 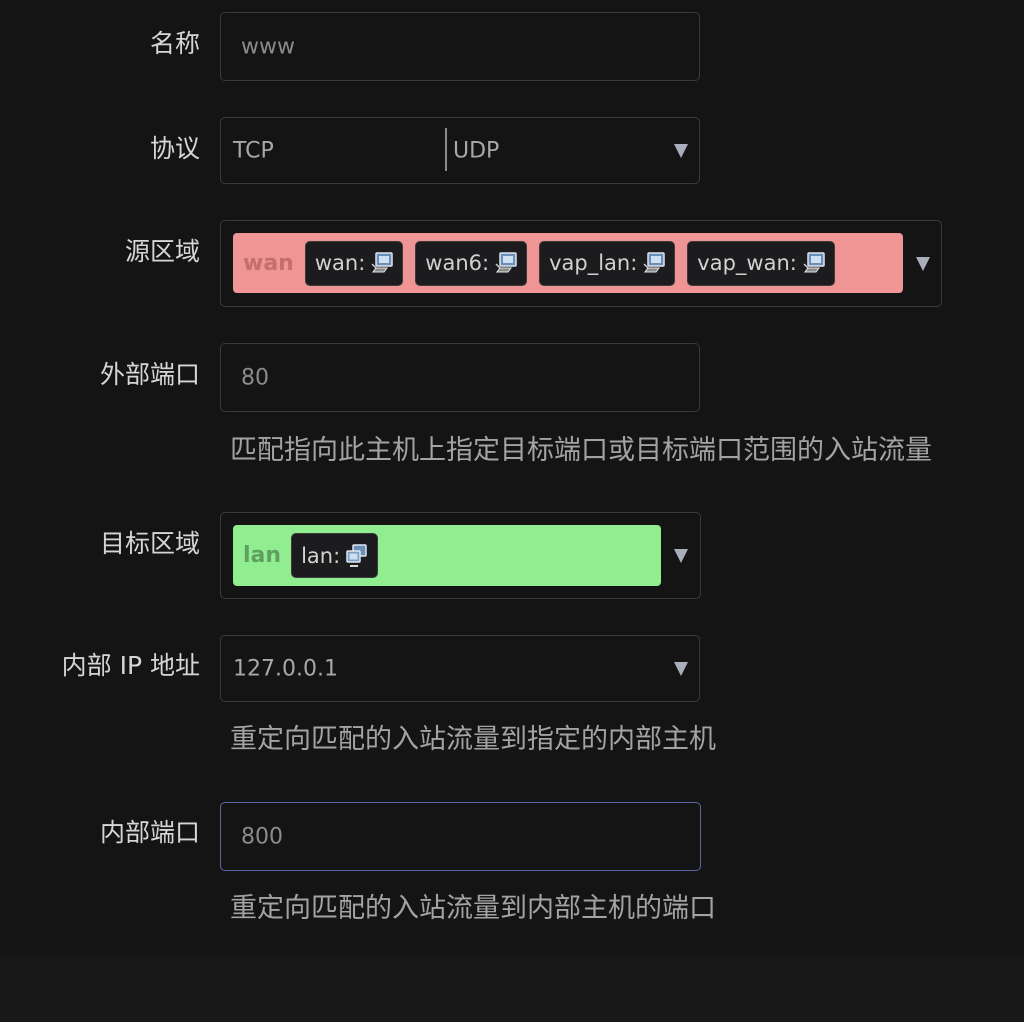 I want to click on protocol-select: TCP UDP, so click(x=460, y=150).